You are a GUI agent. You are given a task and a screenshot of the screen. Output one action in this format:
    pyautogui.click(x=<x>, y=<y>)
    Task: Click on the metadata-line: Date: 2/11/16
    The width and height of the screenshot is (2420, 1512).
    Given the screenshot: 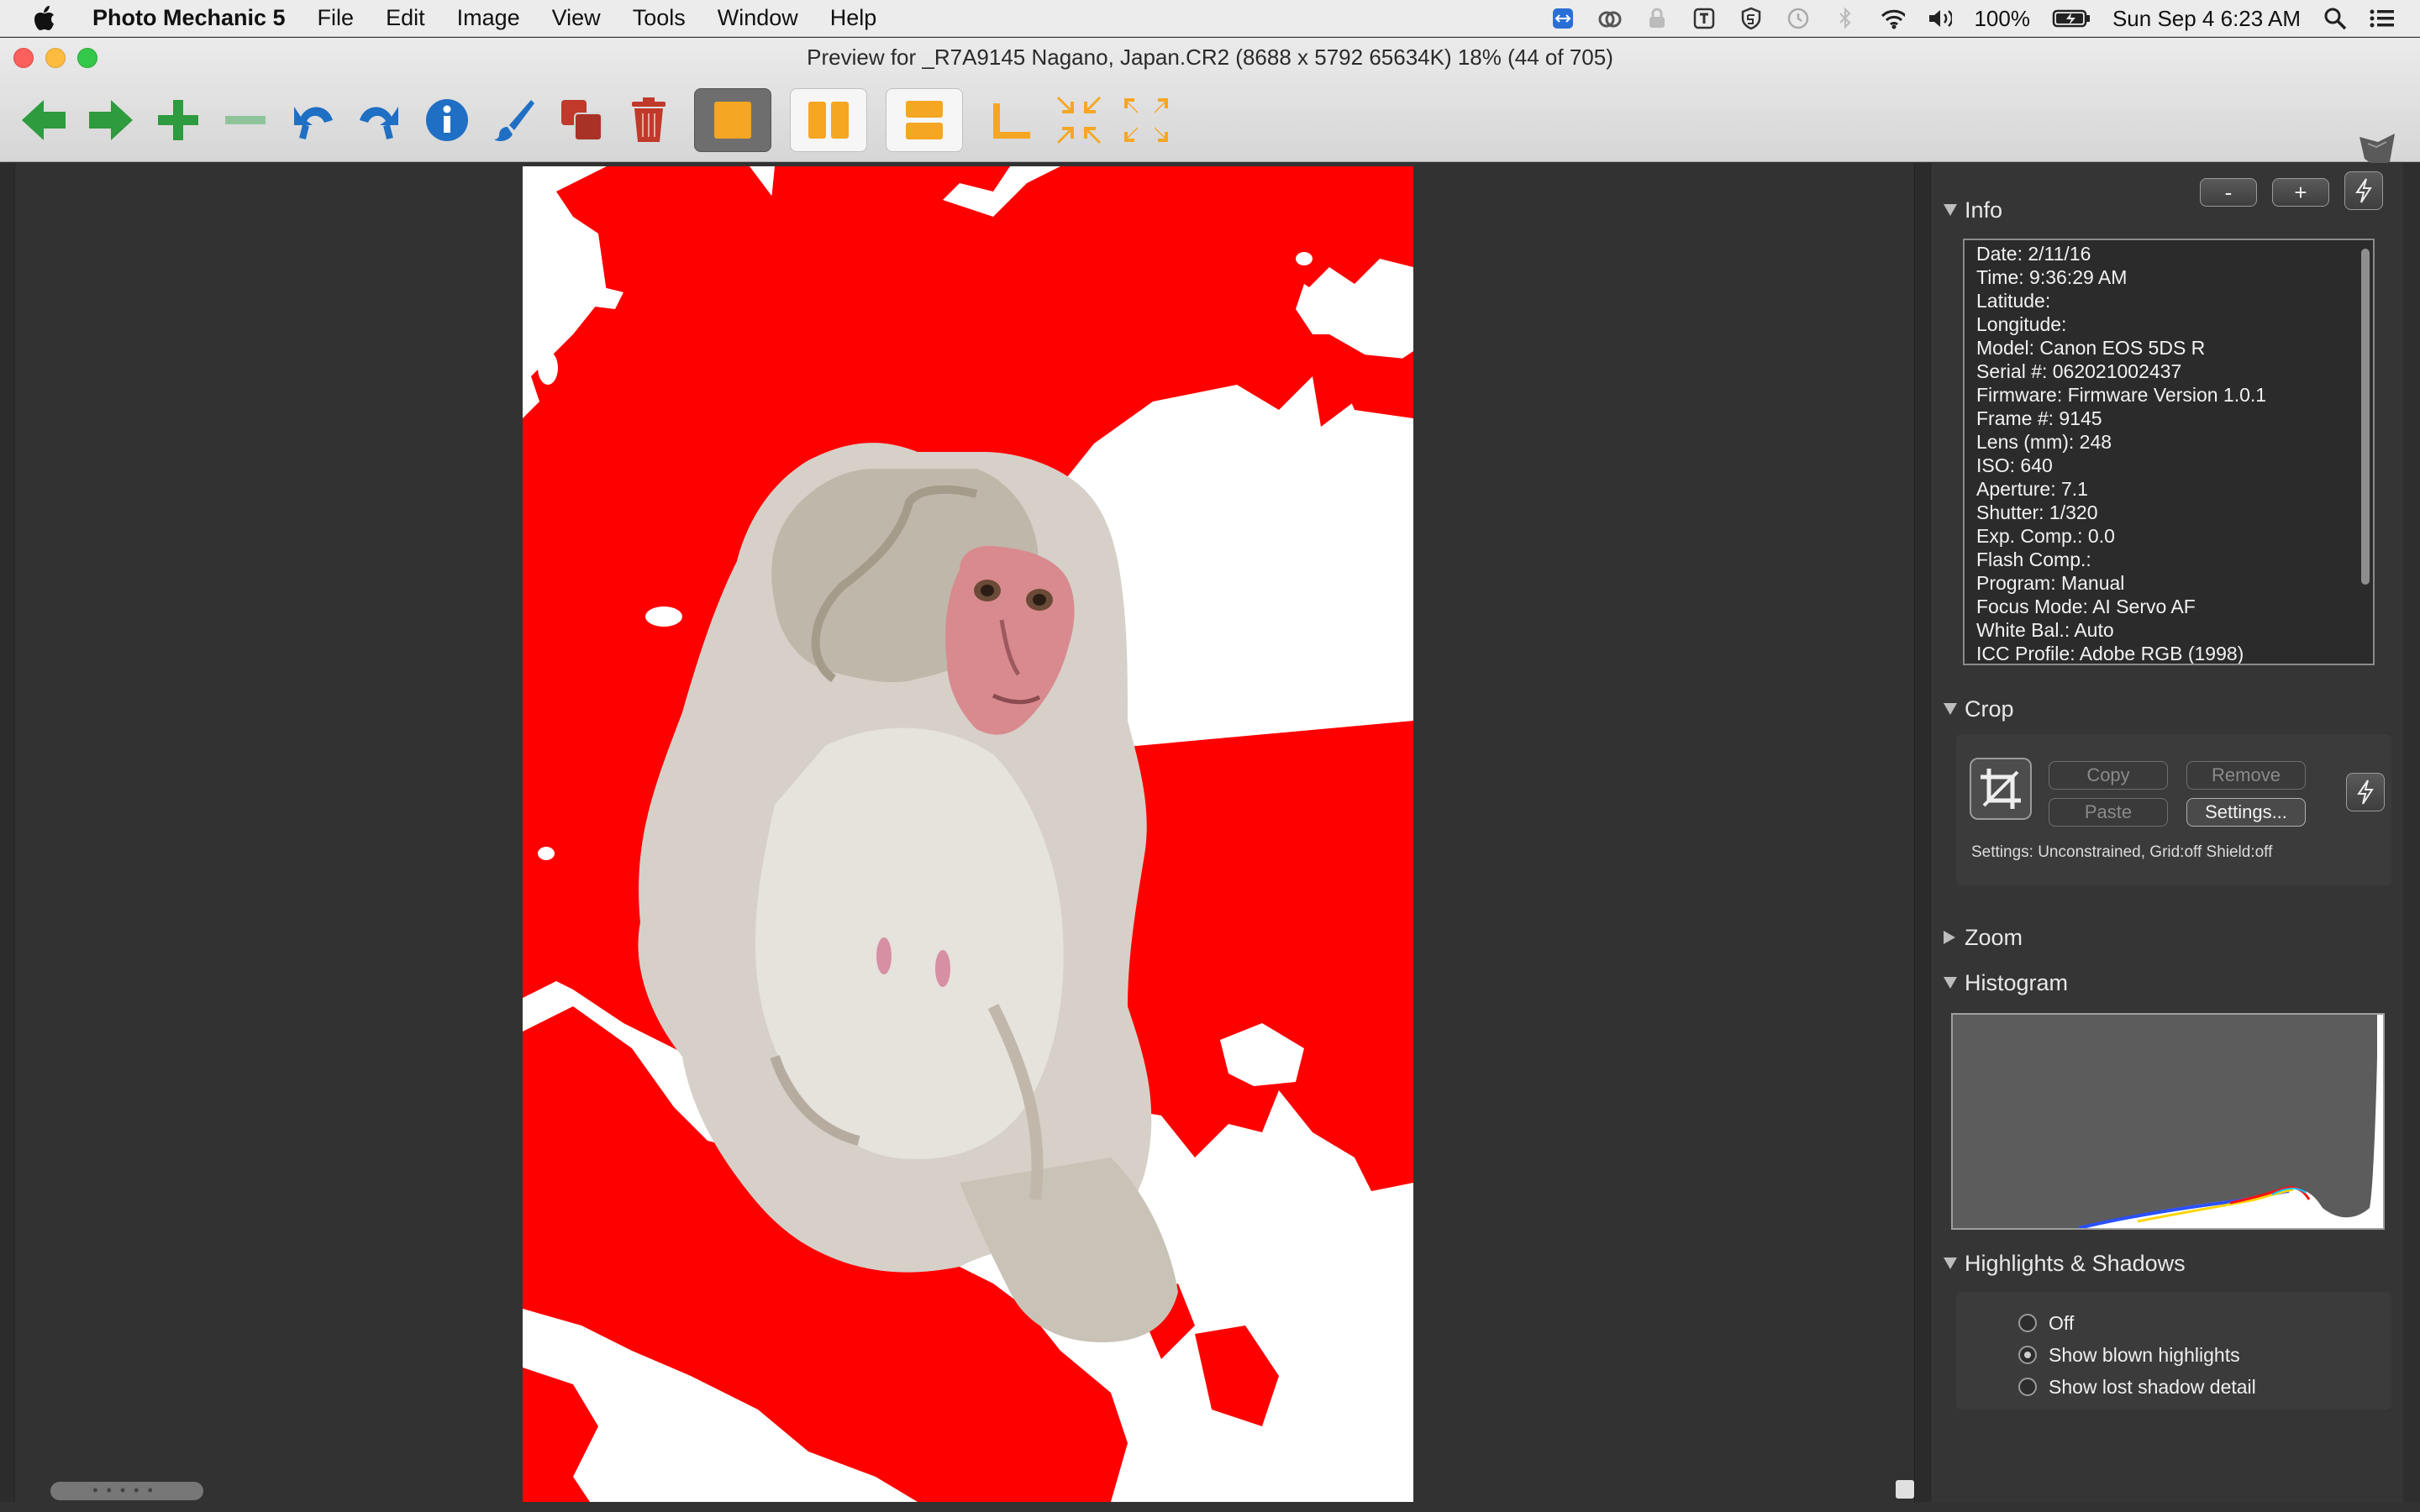 What is the action you would take?
    pyautogui.click(x=2034, y=254)
    